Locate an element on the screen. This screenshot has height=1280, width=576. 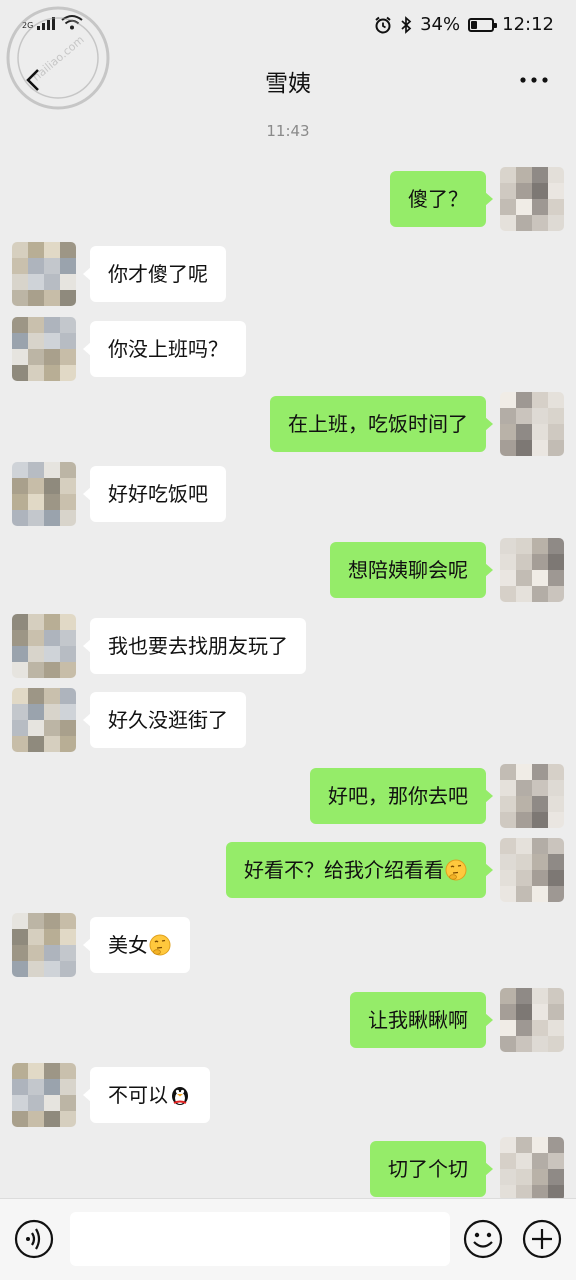
nav-bar: 雪姨 is located at coordinates (288, 80).